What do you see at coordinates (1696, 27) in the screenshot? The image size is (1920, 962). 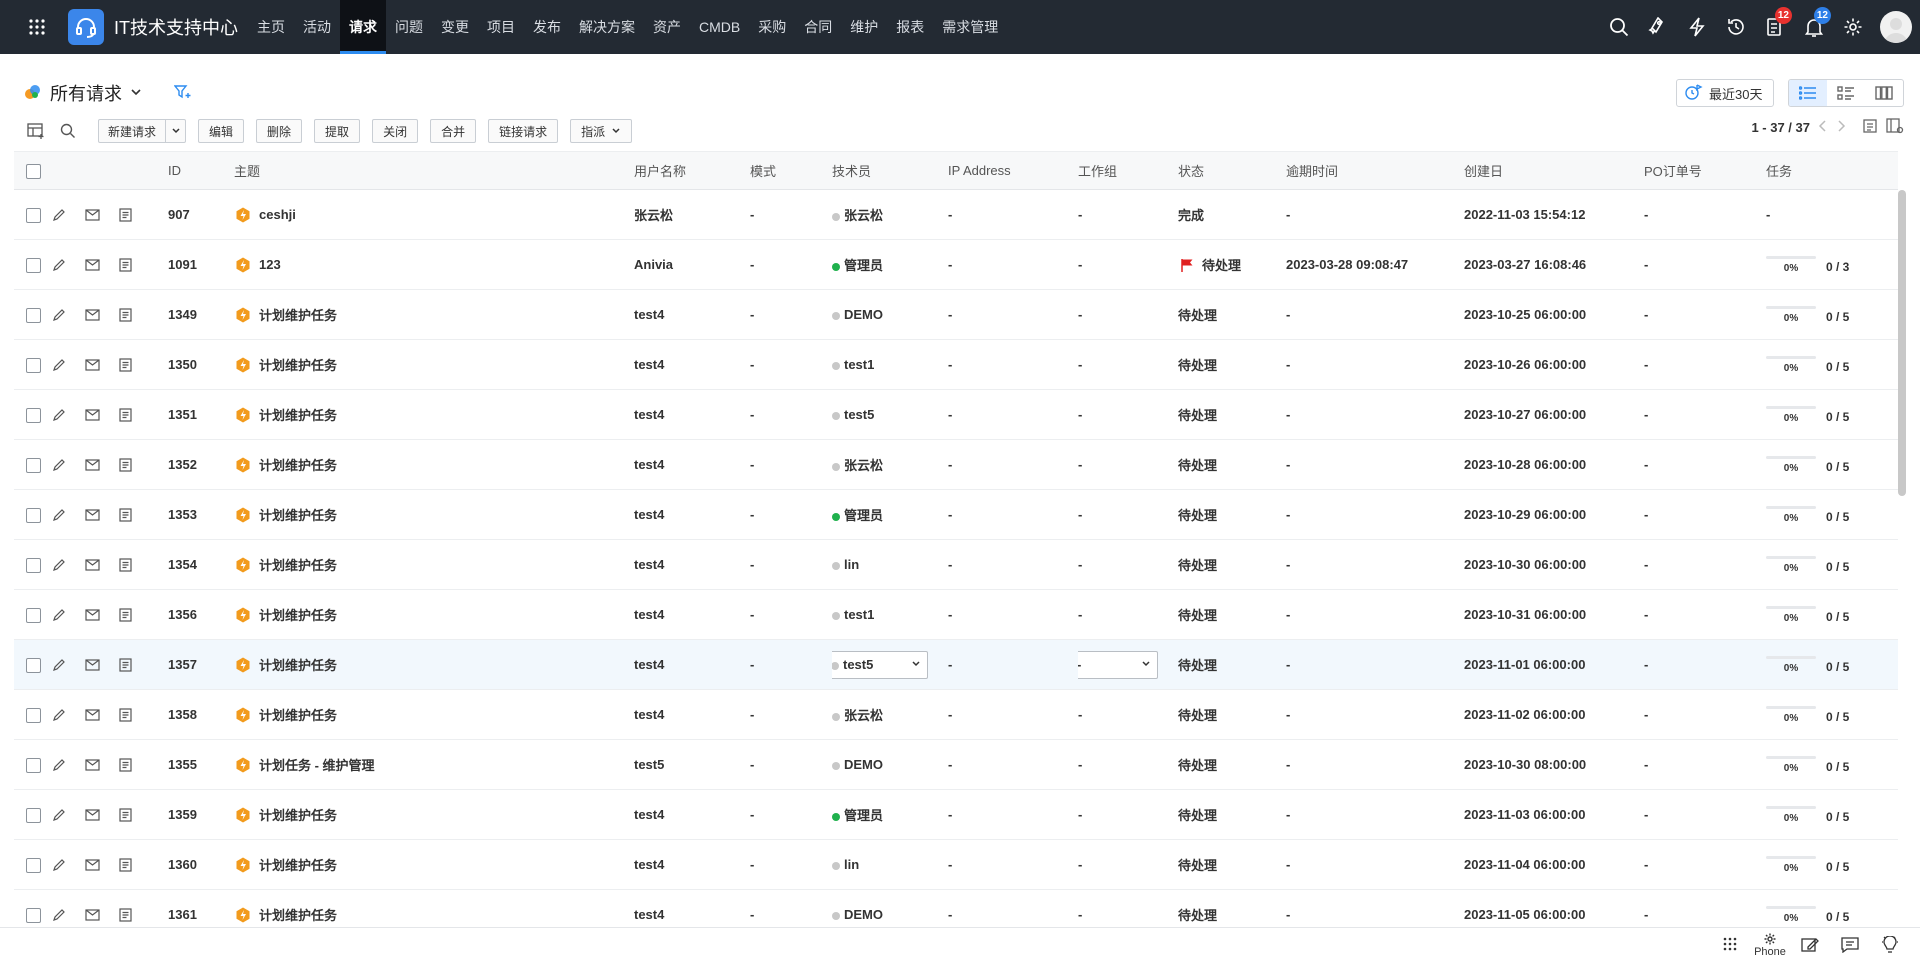 I see `lightning-icon` at bounding box center [1696, 27].